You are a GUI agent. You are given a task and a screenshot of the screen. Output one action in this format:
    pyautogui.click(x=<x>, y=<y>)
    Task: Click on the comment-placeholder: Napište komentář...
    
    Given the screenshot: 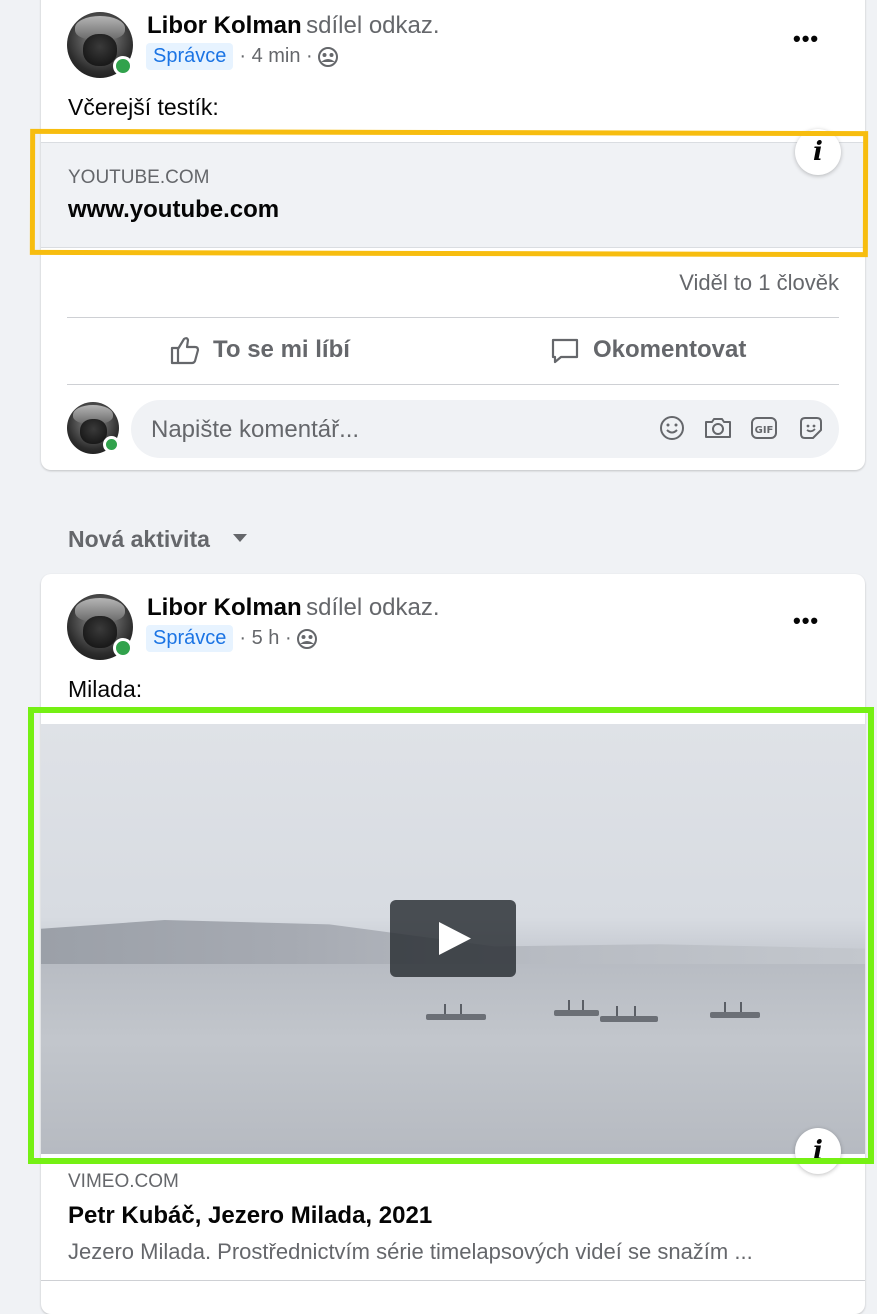 What is the action you would take?
    pyautogui.click(x=255, y=429)
    